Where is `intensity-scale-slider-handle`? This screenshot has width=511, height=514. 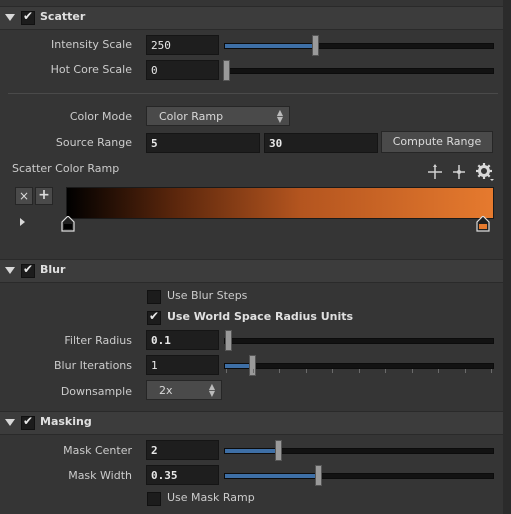
intensity-scale-slider-handle is located at coordinates (315, 45).